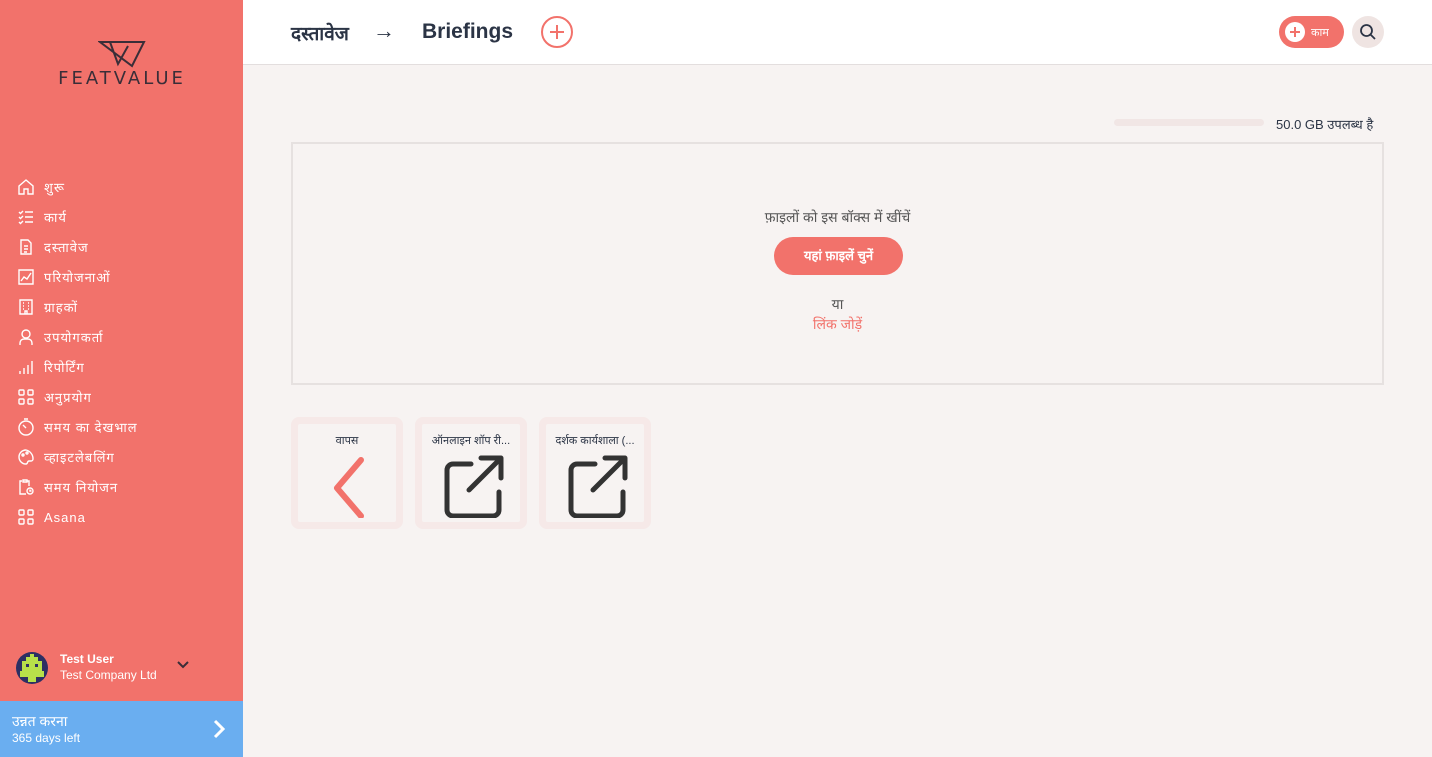  I want to click on sidebar-item-label: व्हाइटलेबलिंग, so click(79, 457).